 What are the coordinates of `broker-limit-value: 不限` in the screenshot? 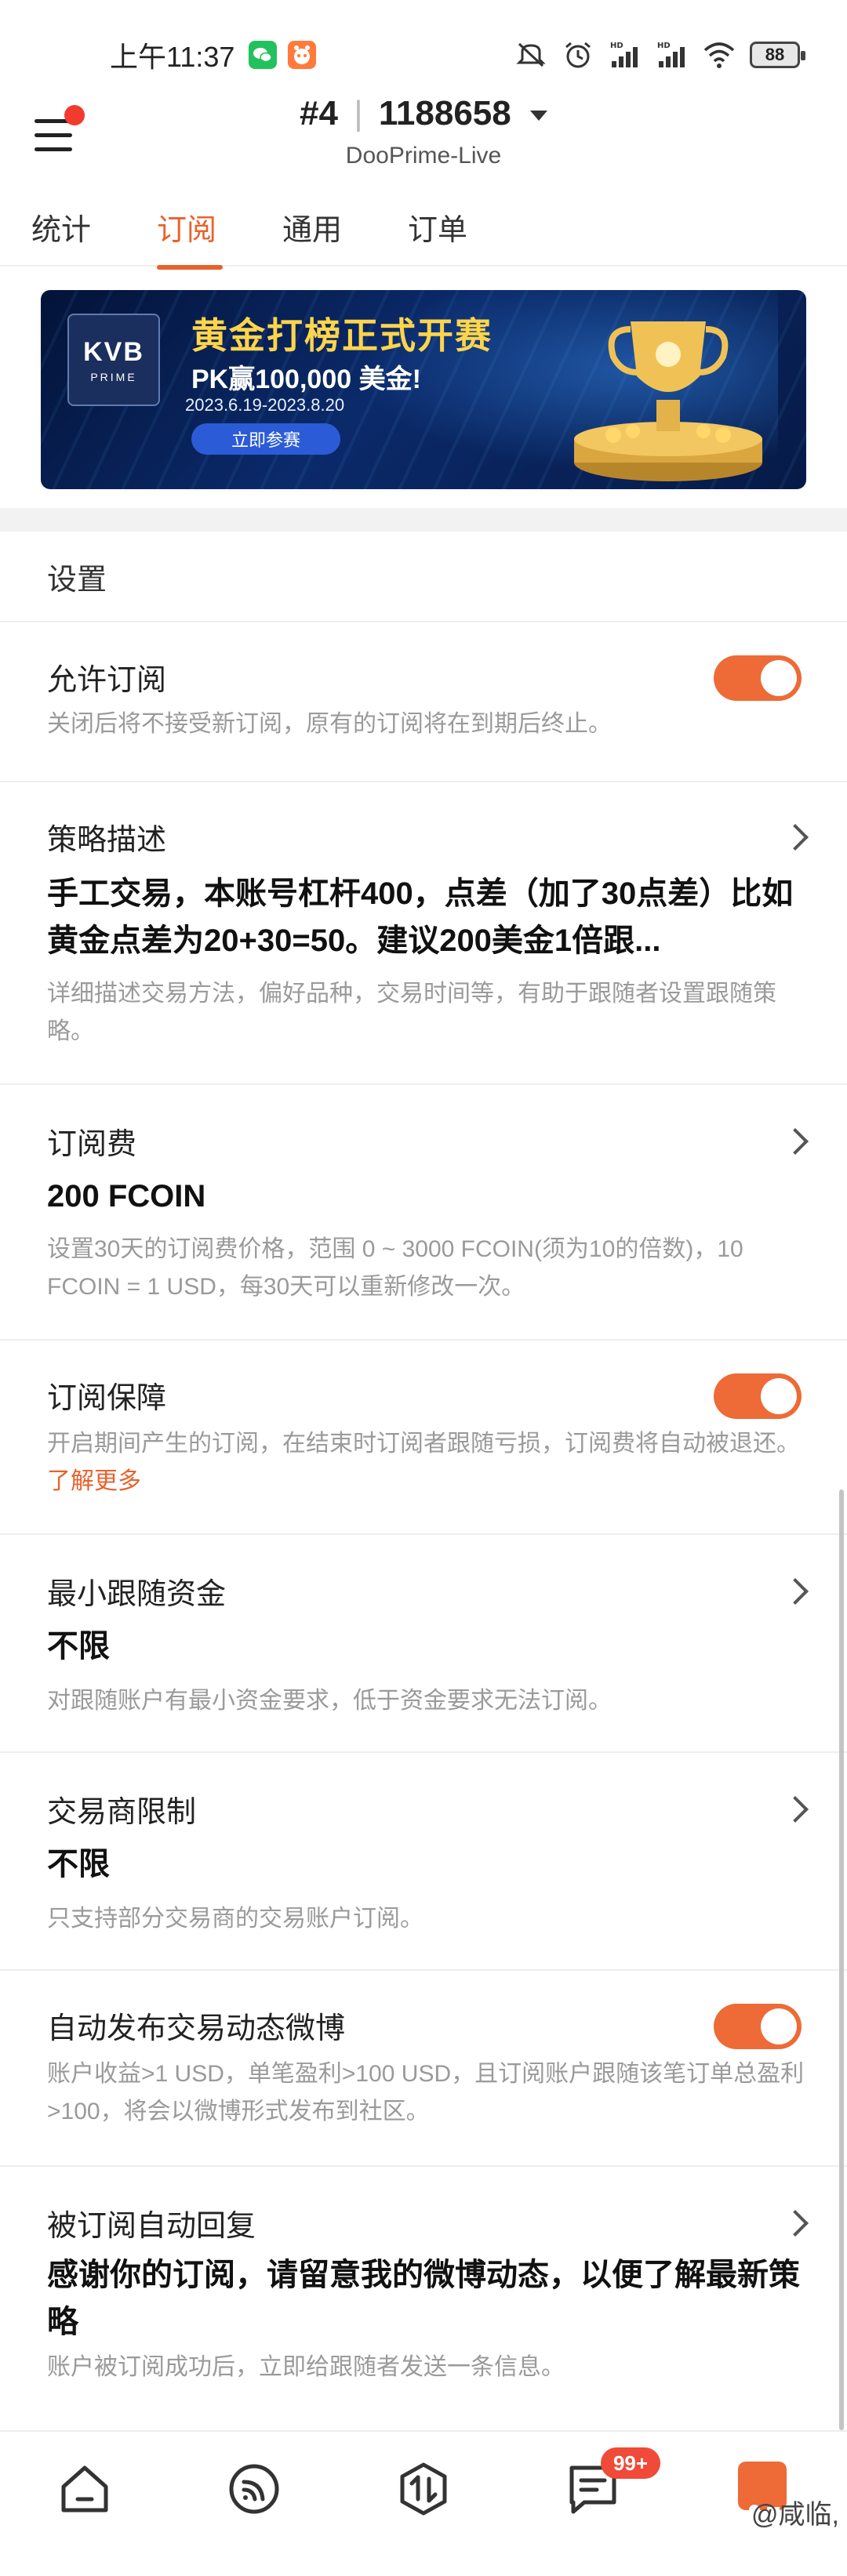 It's located at (78, 1864).